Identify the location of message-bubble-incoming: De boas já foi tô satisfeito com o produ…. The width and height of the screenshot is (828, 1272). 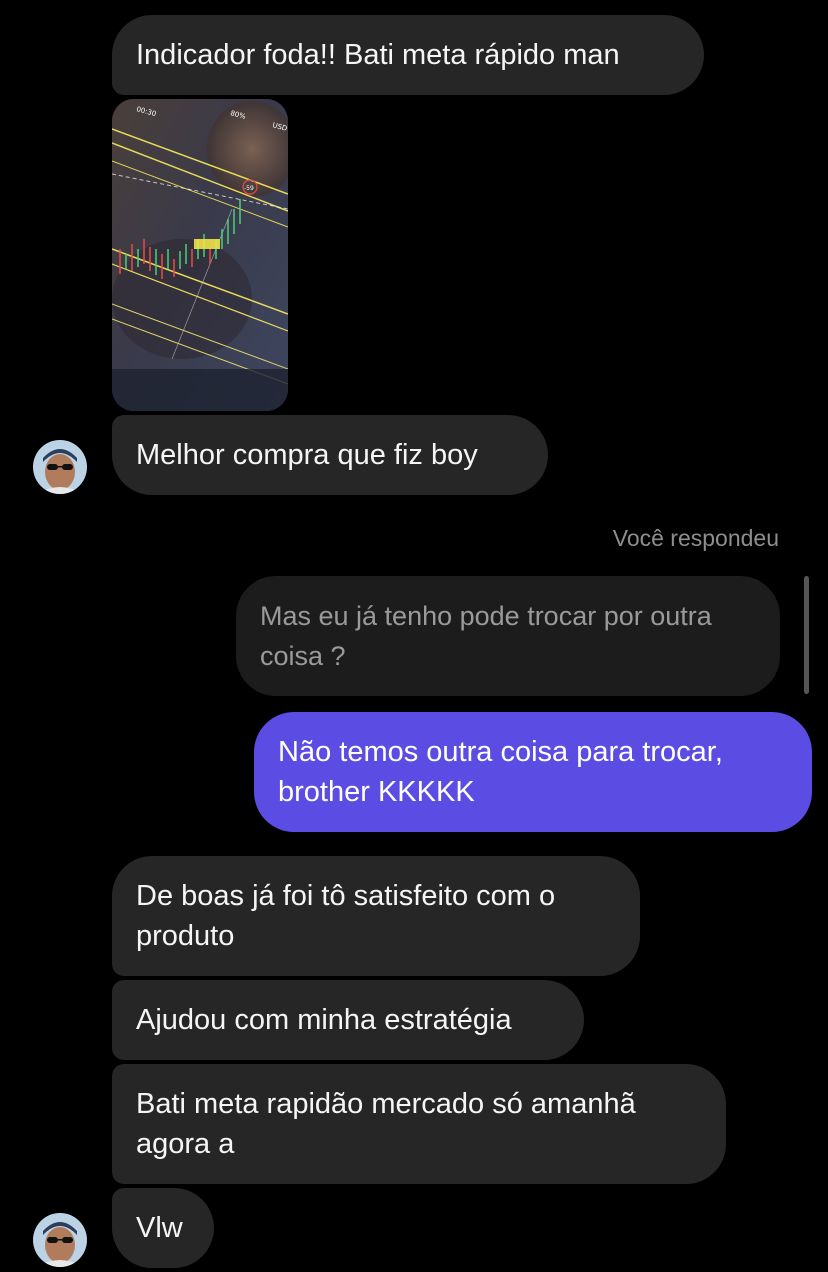
(376, 916).